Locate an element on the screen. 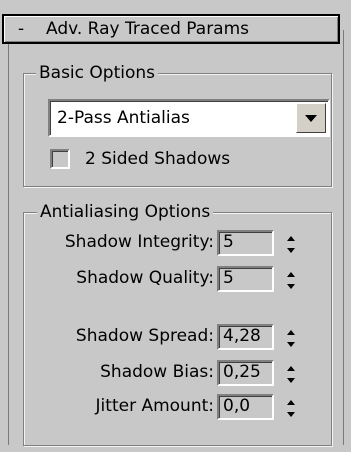 This screenshot has width=351, height=452. two-sided-shadows-row: 2 Sided Shadows is located at coordinates (140, 159).